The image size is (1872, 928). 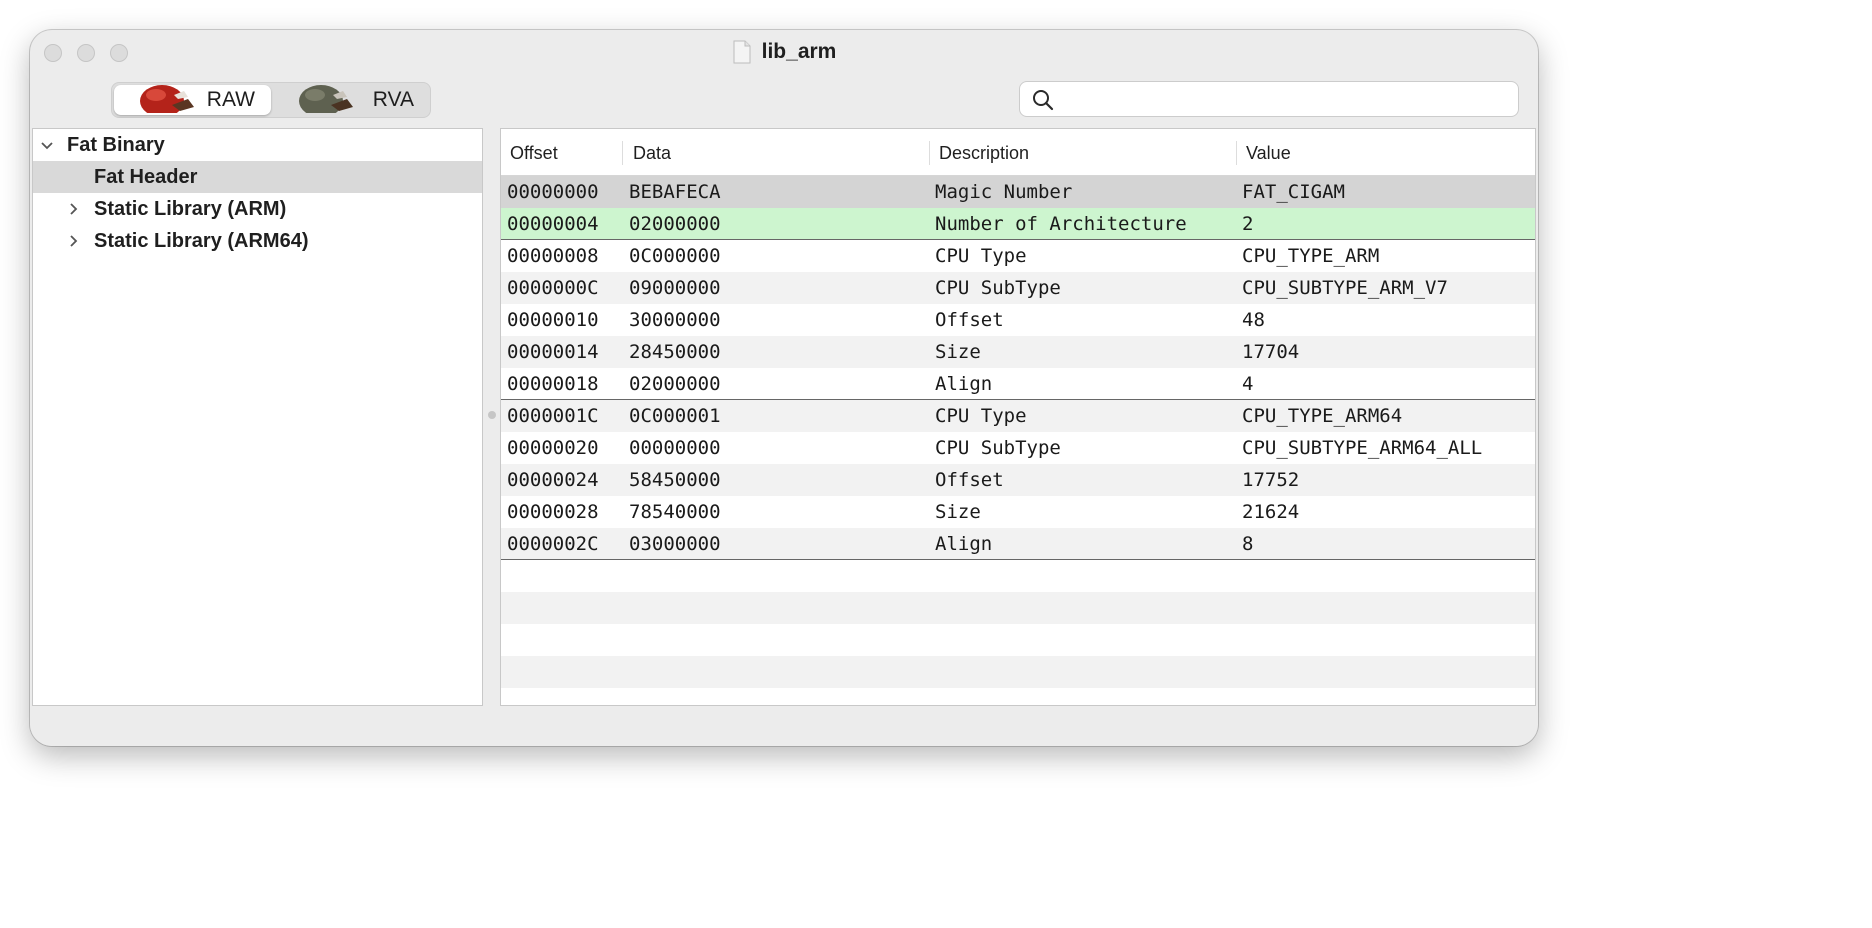 What do you see at coordinates (969, 320) in the screenshot?
I see `cell-description: Offset` at bounding box center [969, 320].